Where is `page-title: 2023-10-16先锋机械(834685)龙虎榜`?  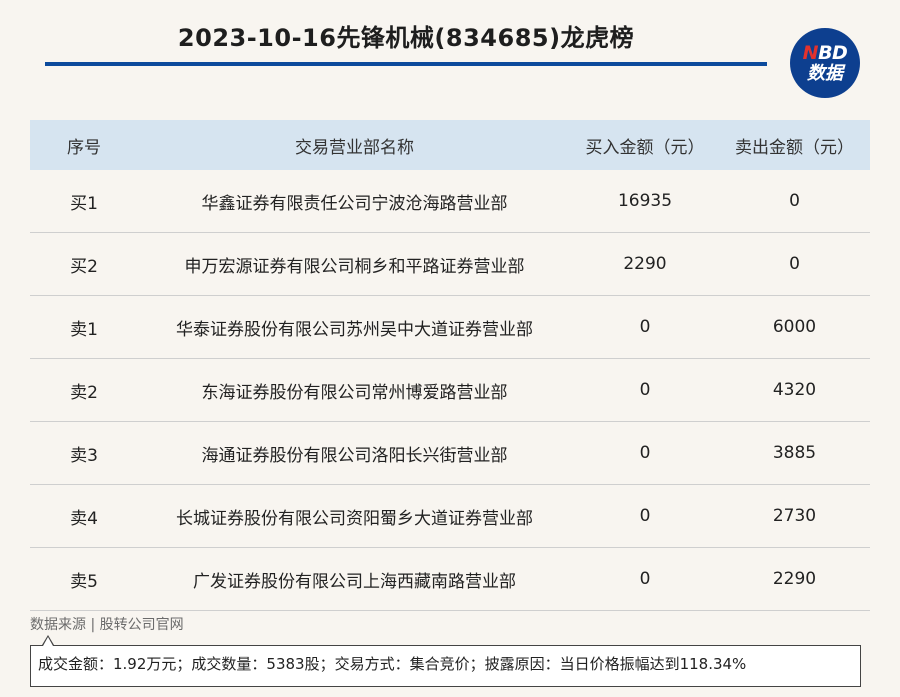
page-title: 2023-10-16先锋机械(834685)龙虎榜 is located at coordinates (406, 38).